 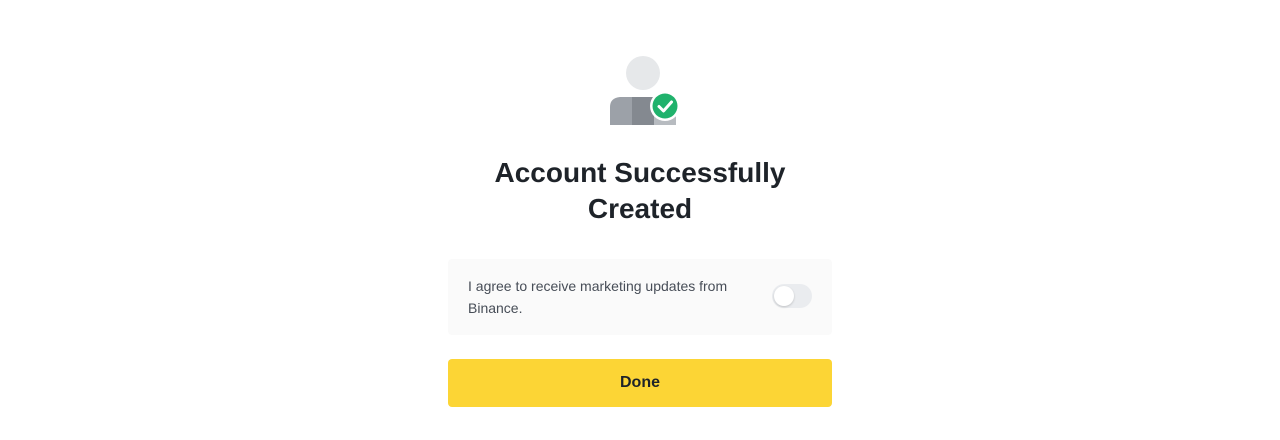 What do you see at coordinates (640, 172) in the screenshot?
I see `title-line-1: Account Successfully` at bounding box center [640, 172].